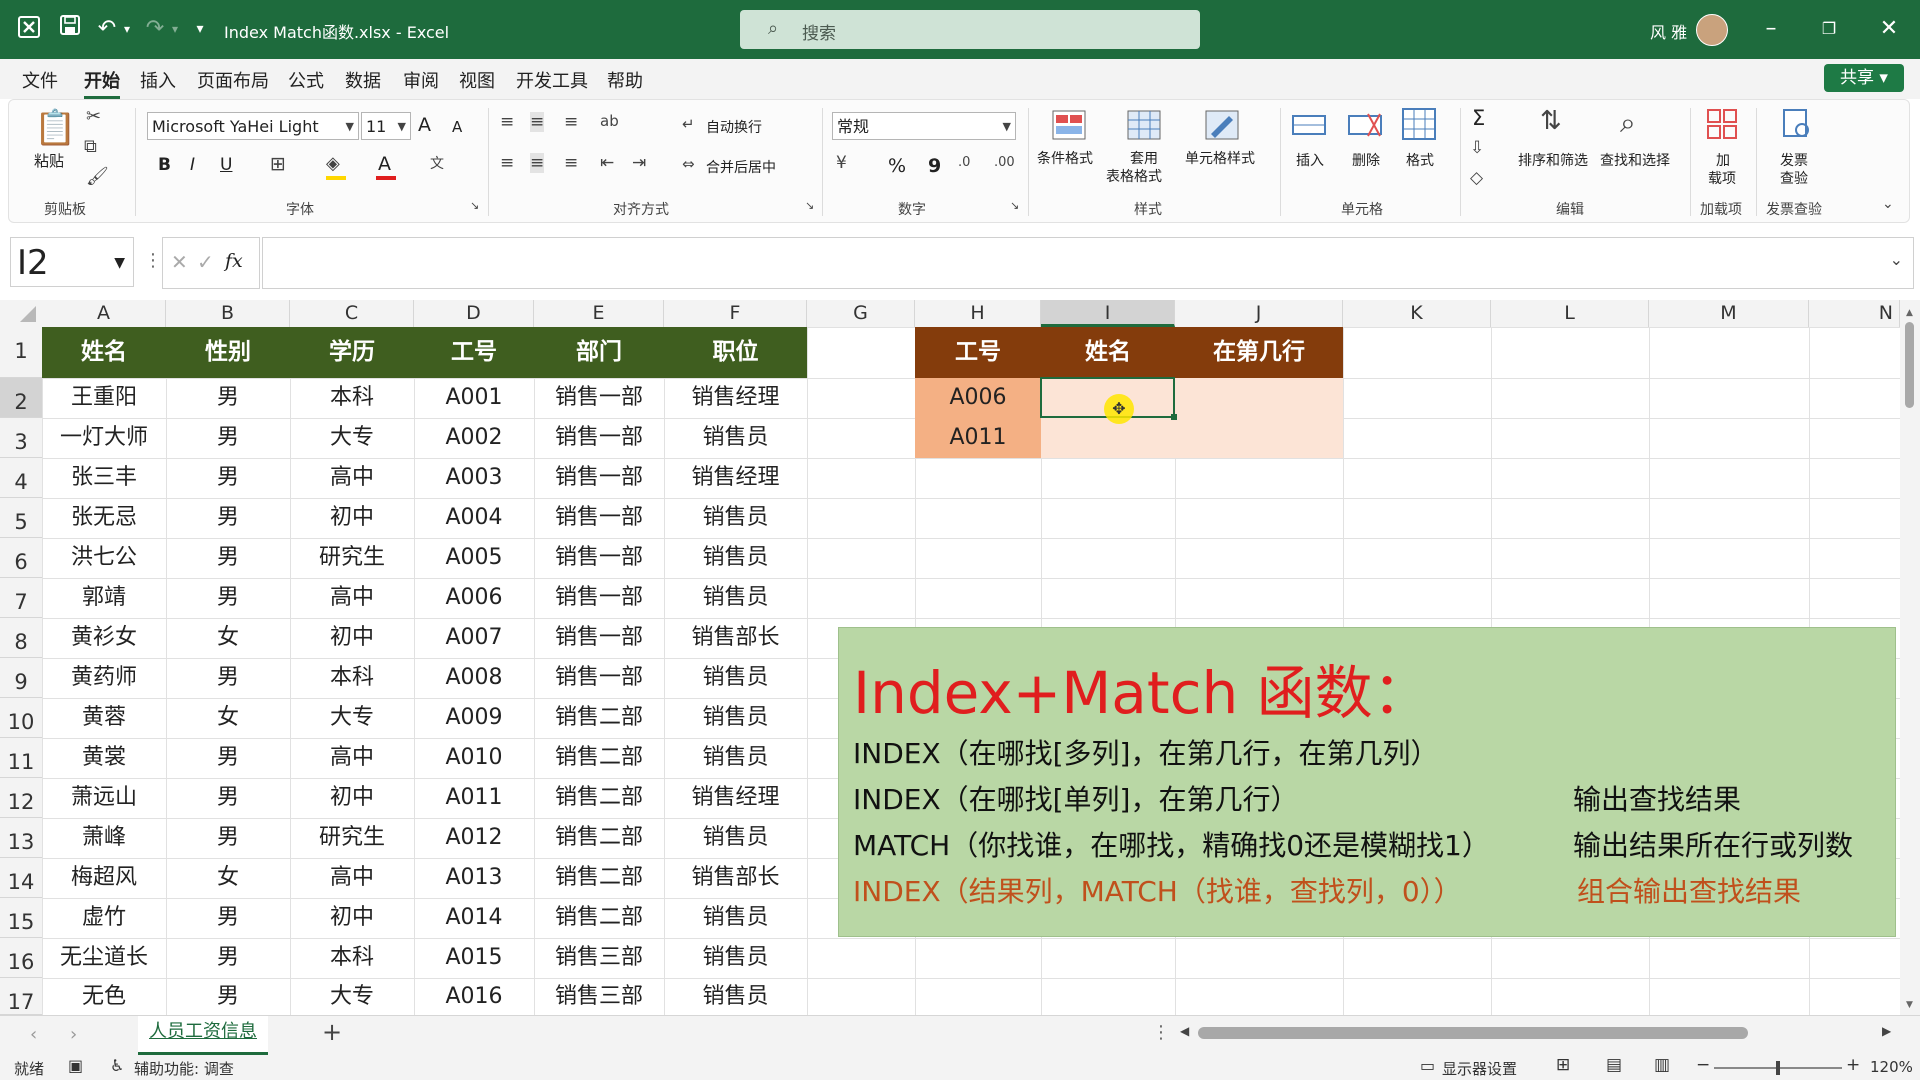  What do you see at coordinates (332, 1032) in the screenshot?
I see `add-sheet-button: +` at bounding box center [332, 1032].